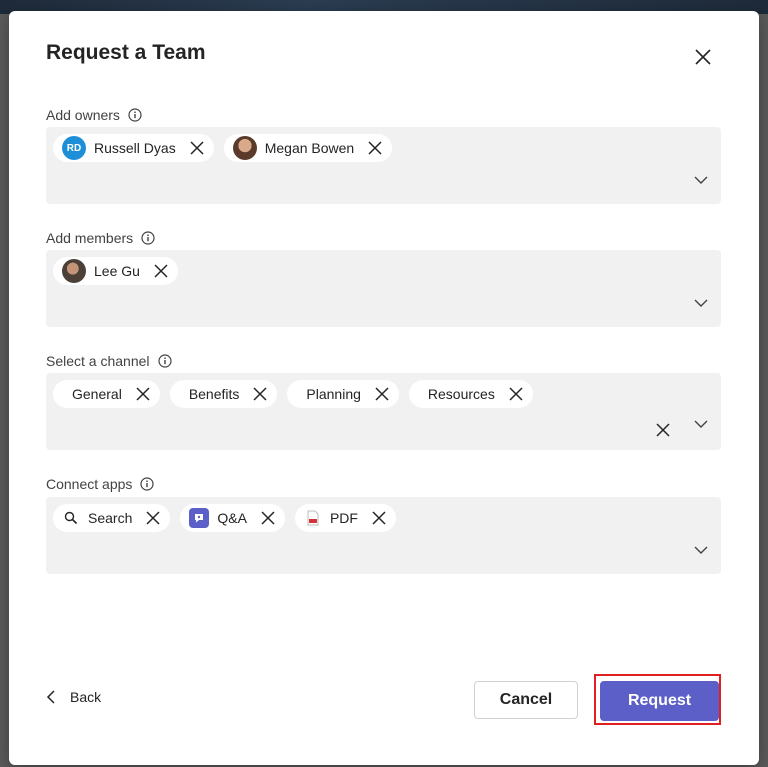 The image size is (768, 767). I want to click on qa-app-icon, so click(199, 518).